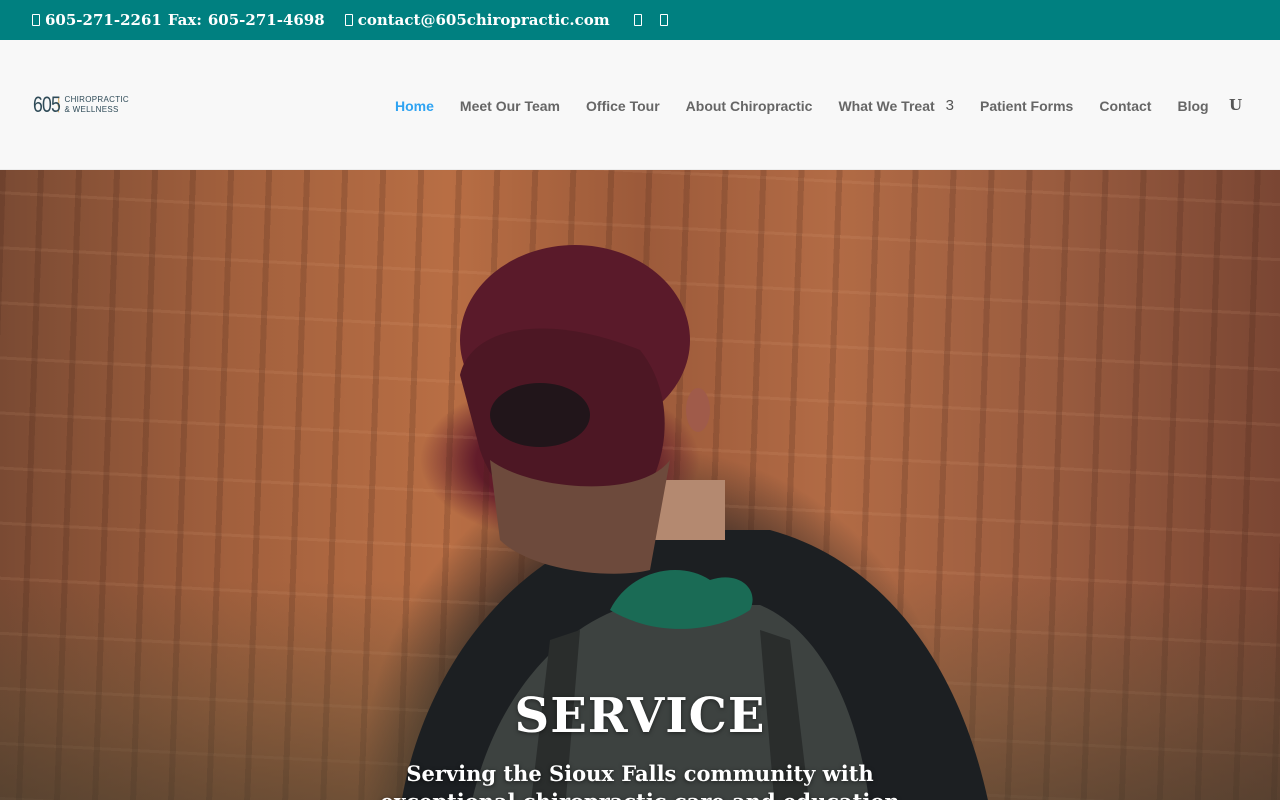 The height and width of the screenshot is (800, 1280). I want to click on nav-label: Blog, so click(1192, 106).